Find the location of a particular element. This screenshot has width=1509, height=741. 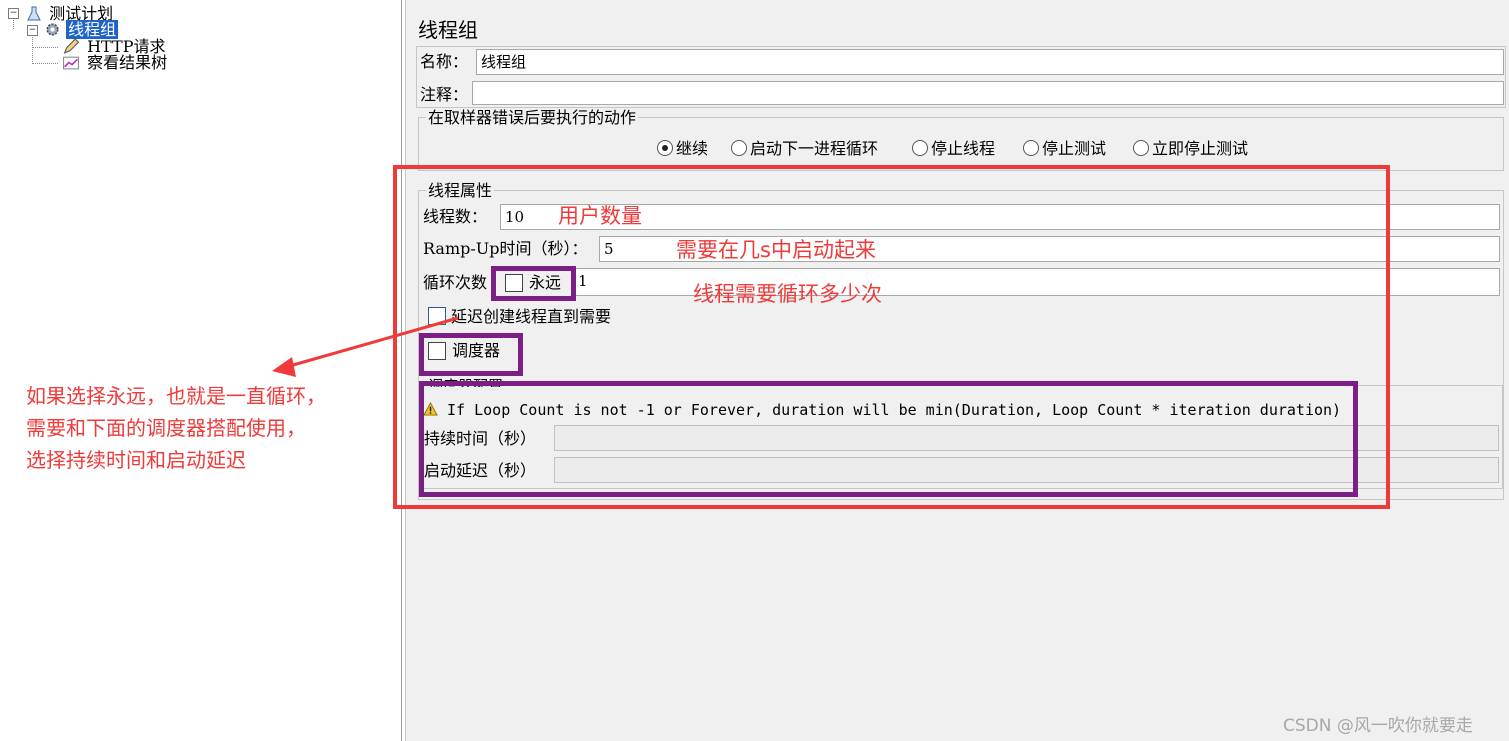

annotation-left-line3: 选择持续时间和启动延迟 is located at coordinates (136, 460).